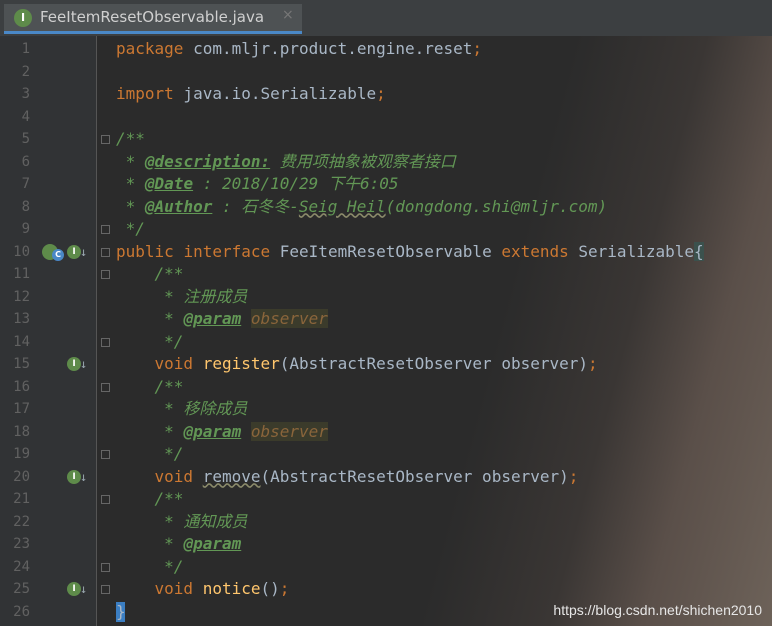 Image resolution: width=772 pixels, height=626 pixels. Describe the element at coordinates (386, 544) in the screenshot. I see `code-line: 23 * @param` at that location.